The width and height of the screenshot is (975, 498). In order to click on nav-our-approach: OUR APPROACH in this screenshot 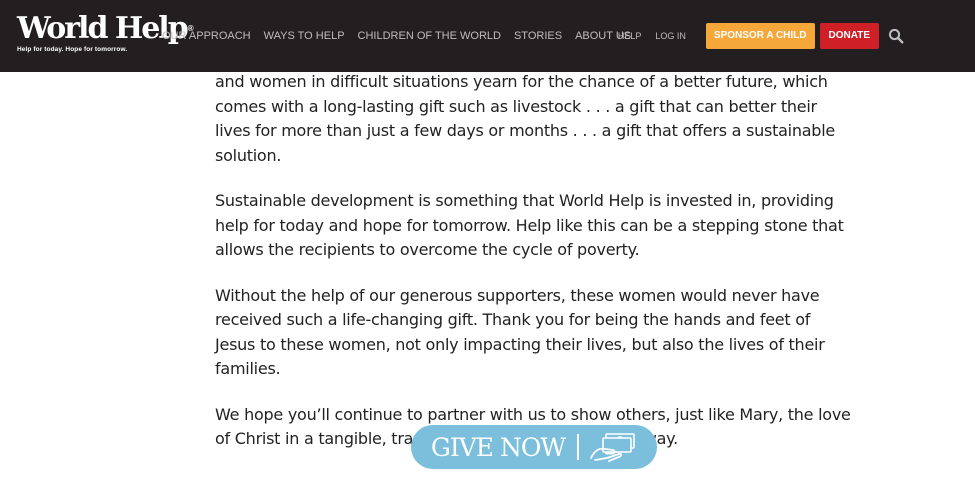, I will do `click(206, 36)`.